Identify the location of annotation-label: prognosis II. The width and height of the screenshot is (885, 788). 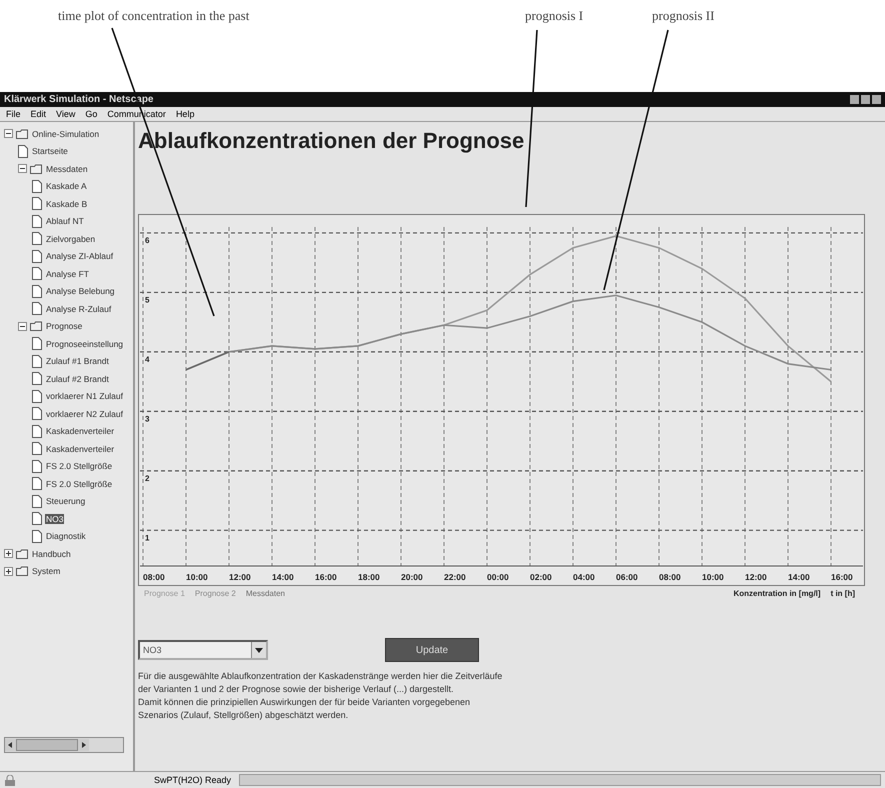
(683, 16).